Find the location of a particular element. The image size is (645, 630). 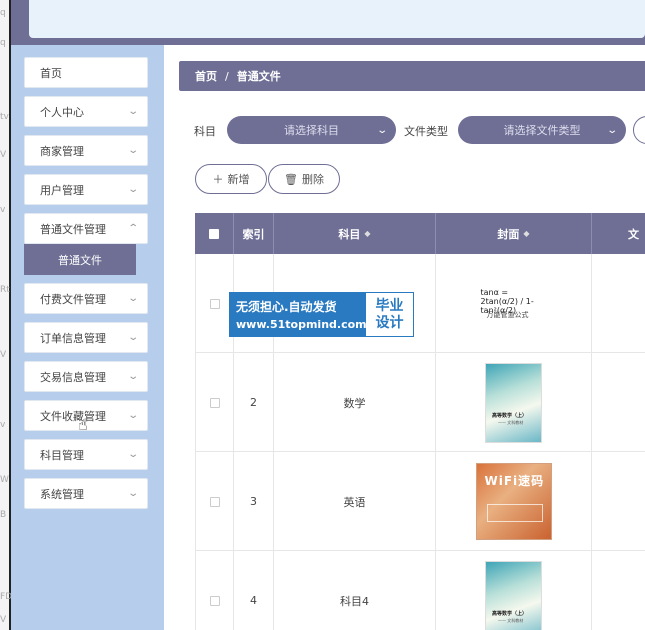

subject-select: 请选择科目 ⌄ is located at coordinates (311, 130).